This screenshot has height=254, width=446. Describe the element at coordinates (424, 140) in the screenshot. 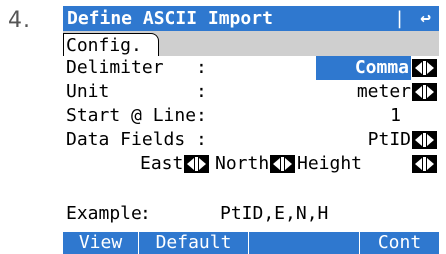

I see `data-fields-toggle-arrows-icon` at that location.